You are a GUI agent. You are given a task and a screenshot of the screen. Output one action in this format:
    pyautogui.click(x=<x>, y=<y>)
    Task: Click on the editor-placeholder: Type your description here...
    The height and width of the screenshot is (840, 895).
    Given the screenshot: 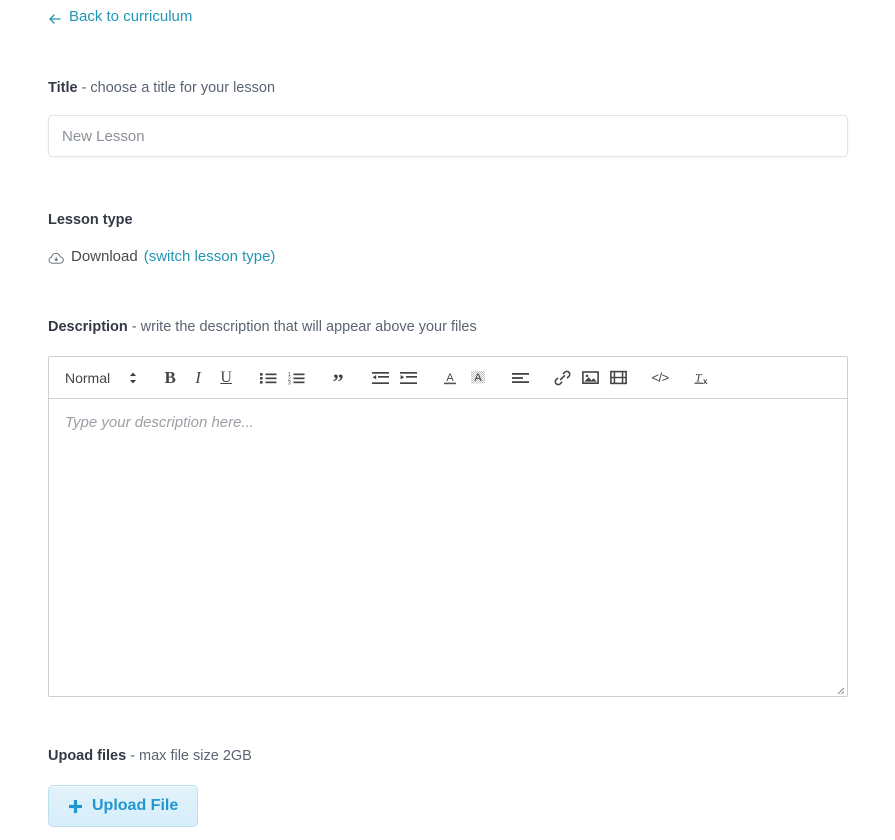 What is the action you would take?
    pyautogui.click(x=159, y=422)
    